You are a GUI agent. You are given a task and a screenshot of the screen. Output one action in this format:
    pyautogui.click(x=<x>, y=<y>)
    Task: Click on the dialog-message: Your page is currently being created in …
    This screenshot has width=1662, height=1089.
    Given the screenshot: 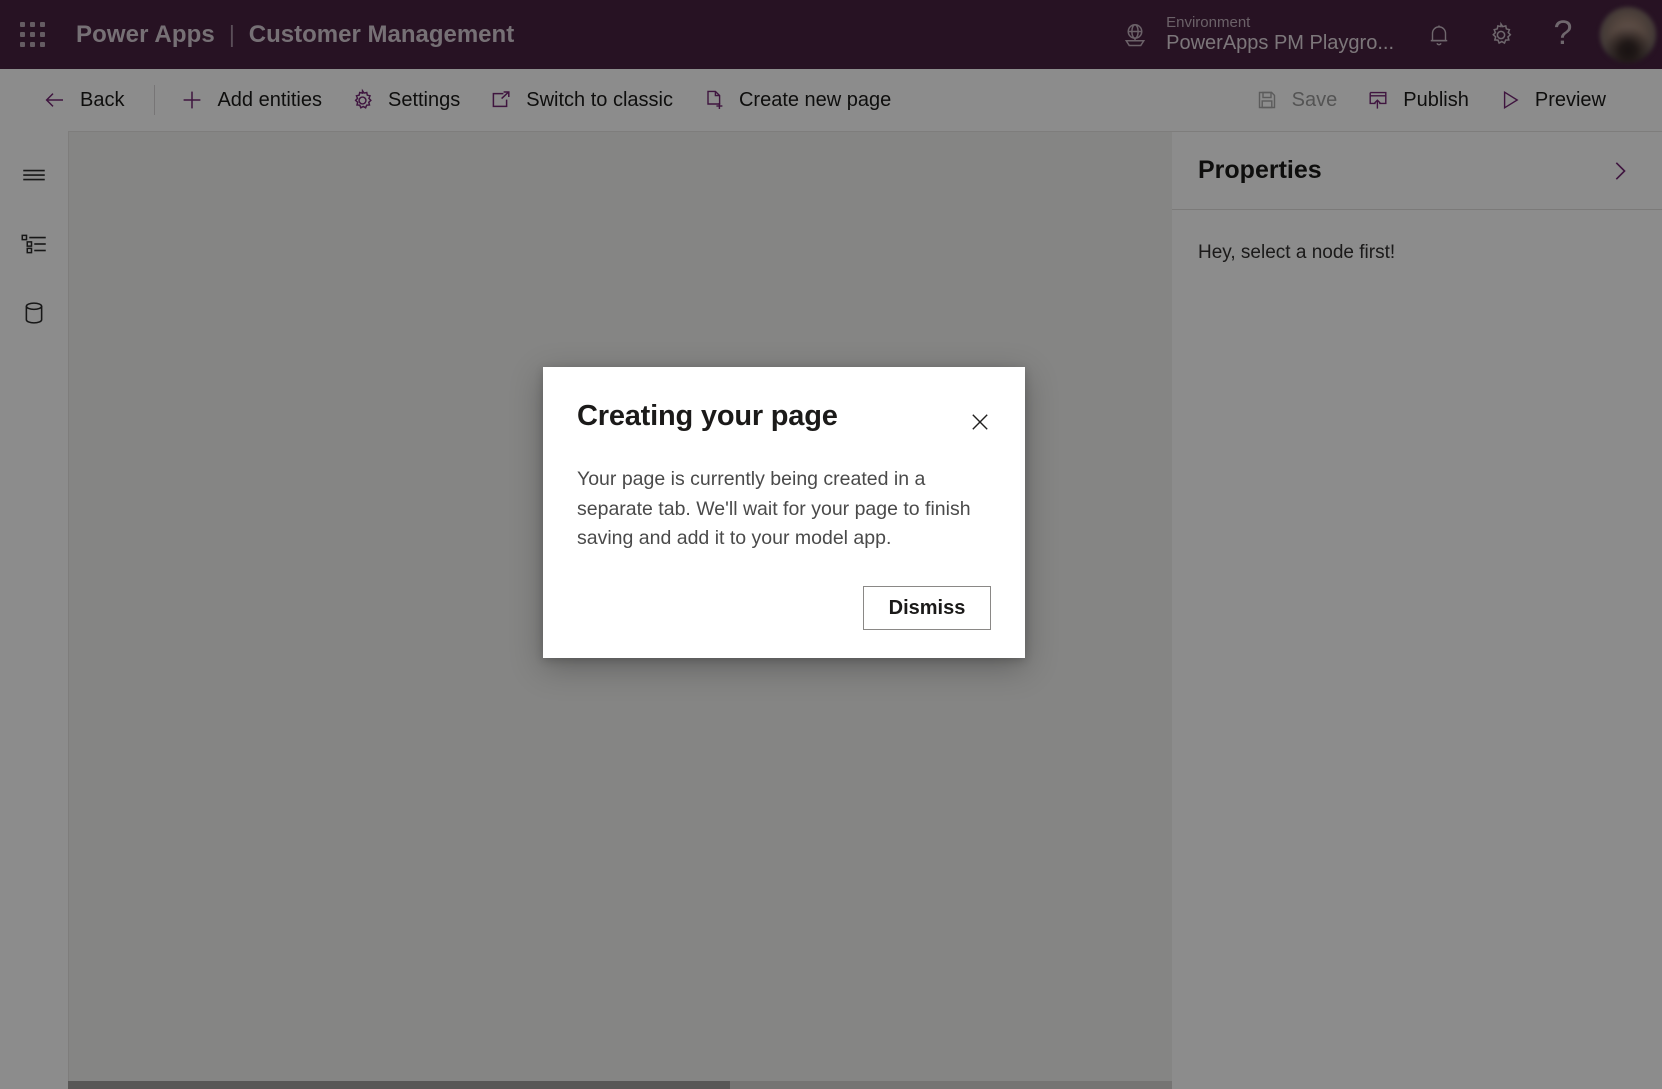 What is the action you would take?
    pyautogui.click(x=774, y=509)
    